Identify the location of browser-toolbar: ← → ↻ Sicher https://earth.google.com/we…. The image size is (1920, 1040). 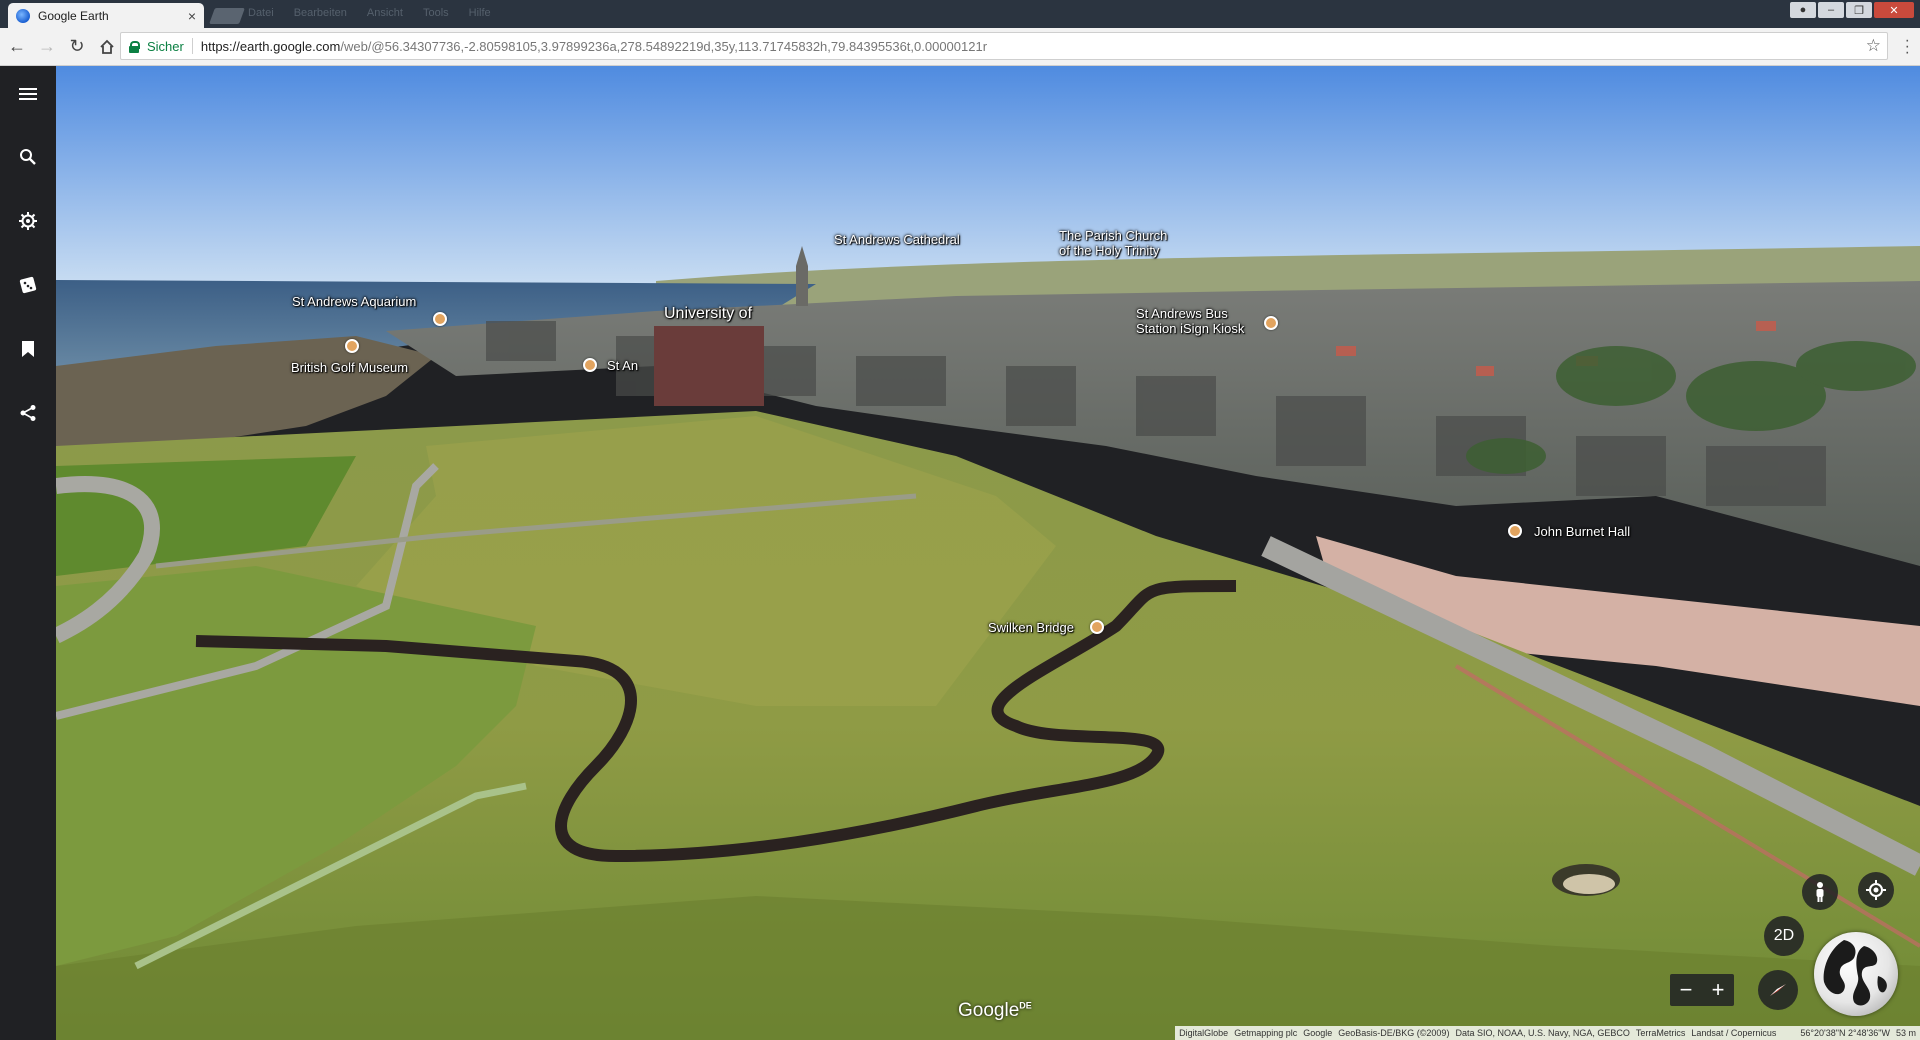
(960, 47).